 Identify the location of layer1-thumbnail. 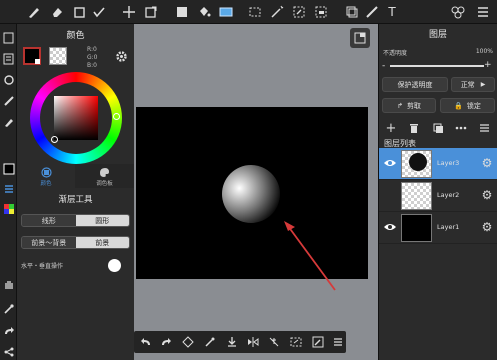
(416, 228).